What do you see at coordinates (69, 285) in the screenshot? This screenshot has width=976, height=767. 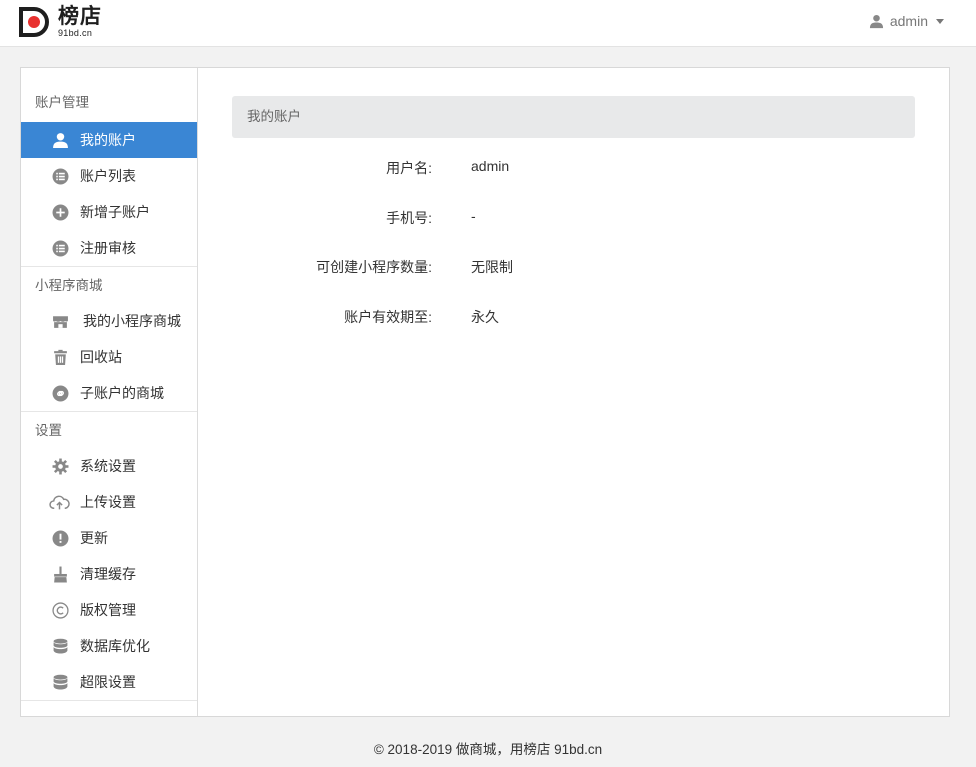 I see `sidebar-group-title: 小程序商城` at bounding box center [69, 285].